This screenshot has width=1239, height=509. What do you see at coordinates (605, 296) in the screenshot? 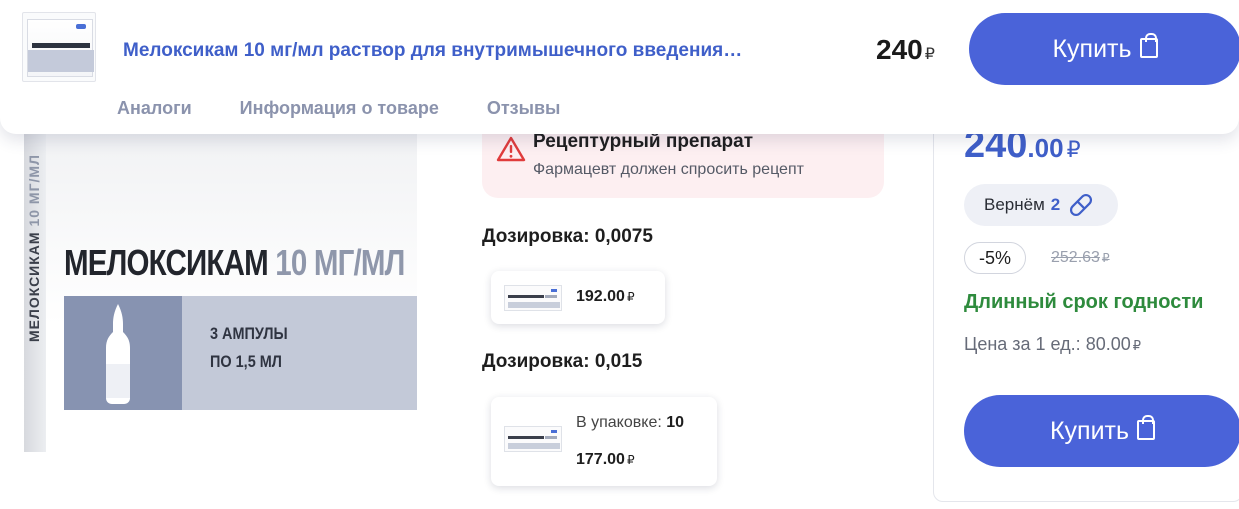
I see `variant-price: 192.00 ₽` at bounding box center [605, 296].